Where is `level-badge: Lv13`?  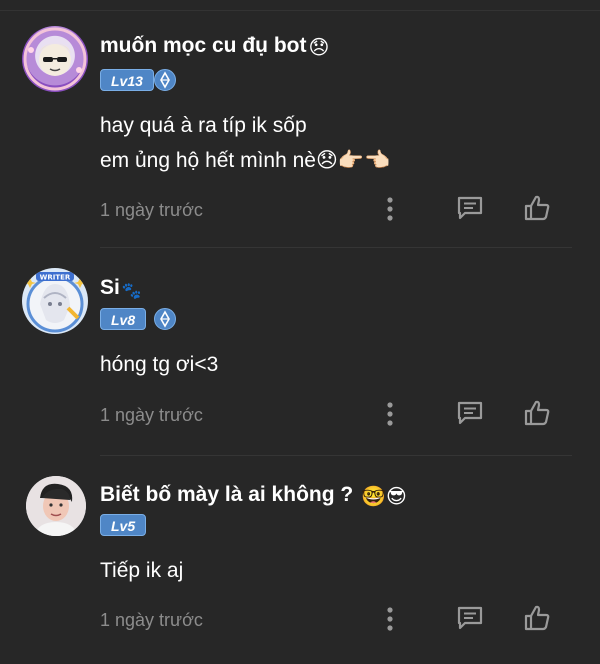
level-badge: Lv13 is located at coordinates (127, 80).